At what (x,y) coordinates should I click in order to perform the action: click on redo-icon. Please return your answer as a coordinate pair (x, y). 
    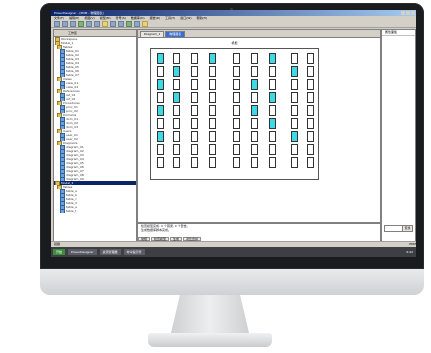
    Looking at the image, I should click on (121, 24).